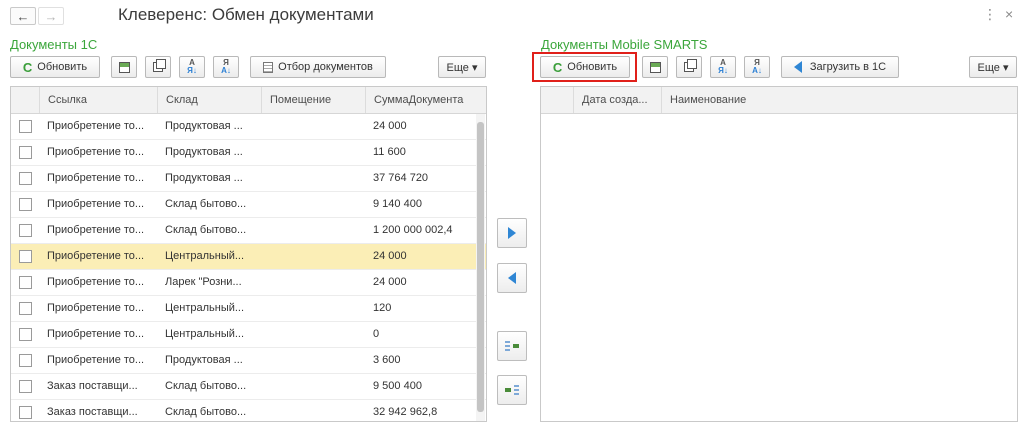 The width and height of the screenshot is (1023, 422). I want to click on column-document-sum: СуммаДокумента, so click(421, 100).